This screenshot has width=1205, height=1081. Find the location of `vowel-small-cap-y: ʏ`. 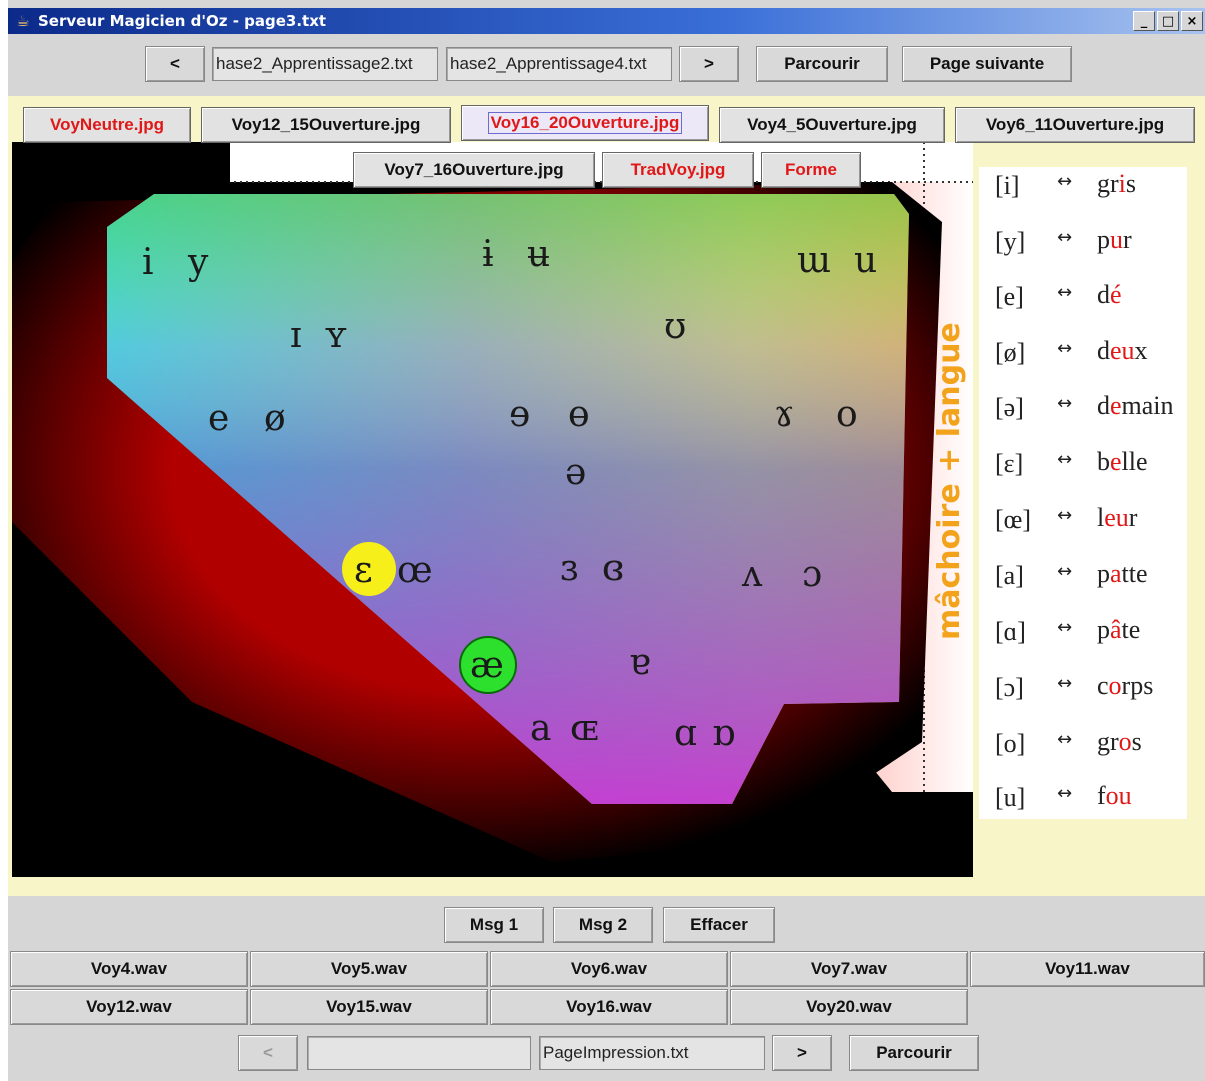

vowel-small-cap-y: ʏ is located at coordinates (336, 335).